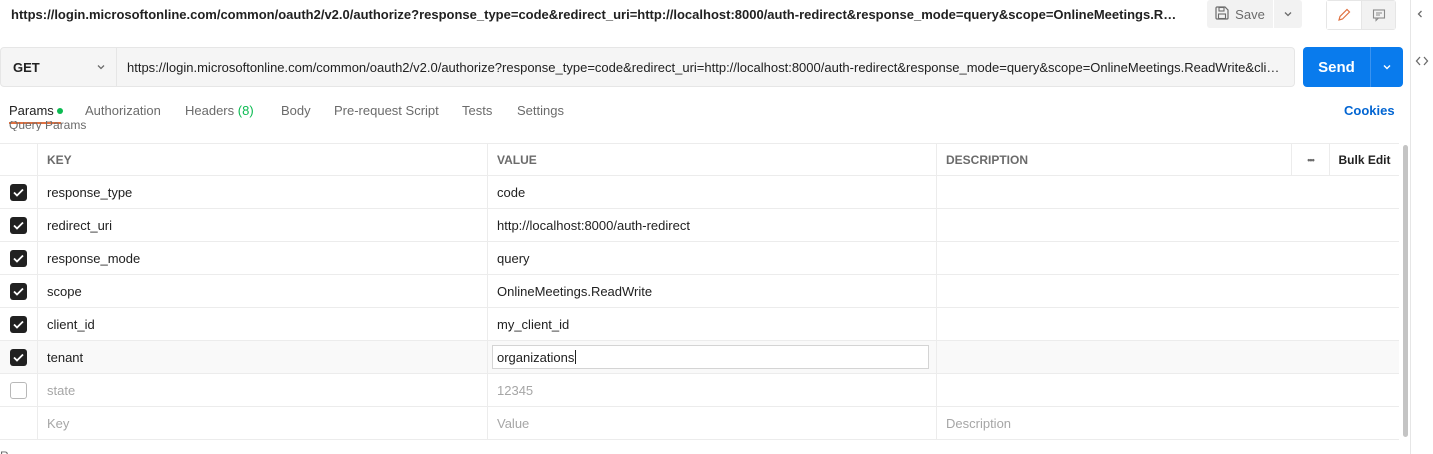 The height and width of the screenshot is (454, 1433). I want to click on new-value-input: Value, so click(712, 423).